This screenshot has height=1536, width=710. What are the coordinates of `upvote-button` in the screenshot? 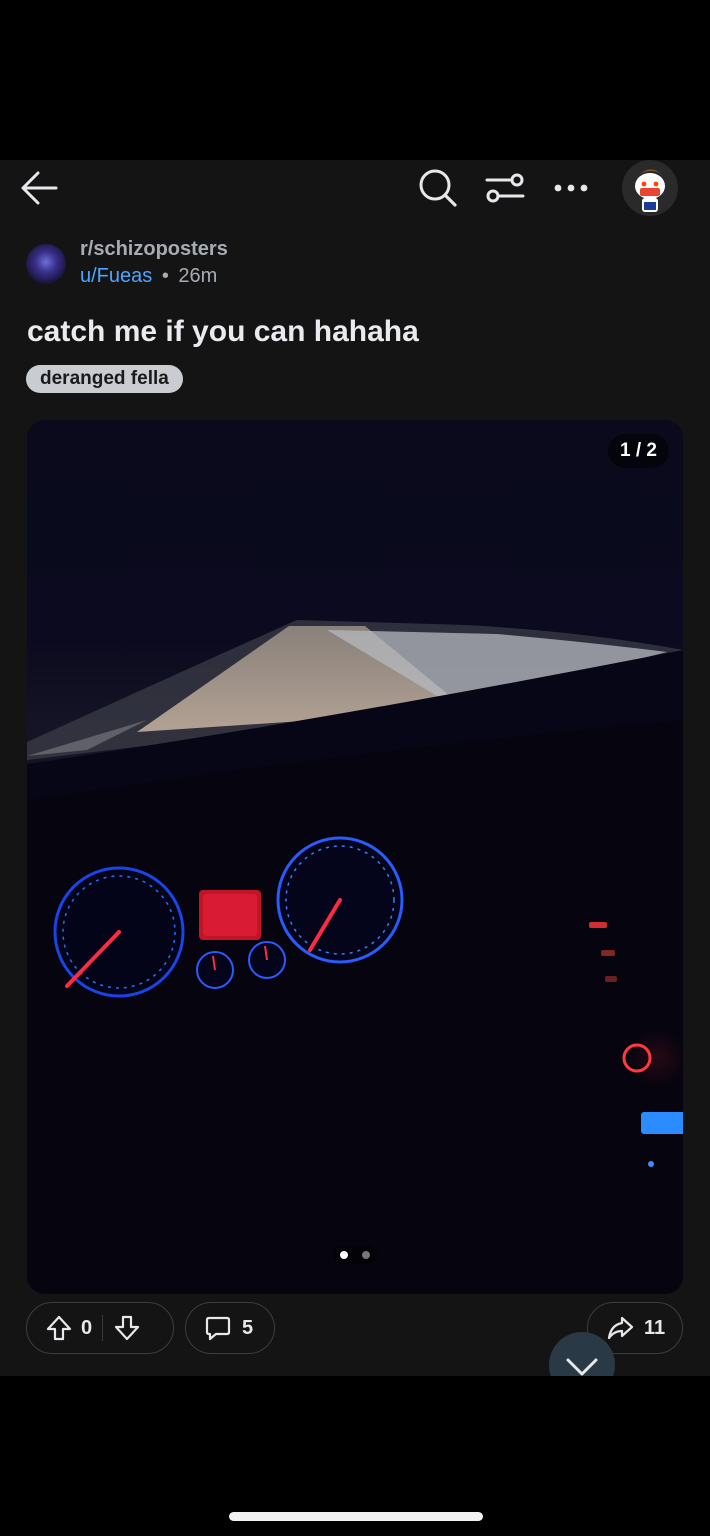 It's located at (59, 1328).